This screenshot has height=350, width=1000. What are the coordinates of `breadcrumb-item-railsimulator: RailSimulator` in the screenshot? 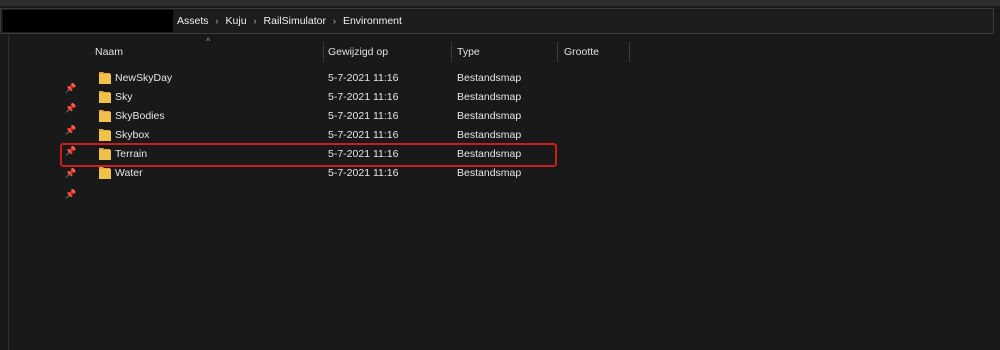 It's located at (295, 21).